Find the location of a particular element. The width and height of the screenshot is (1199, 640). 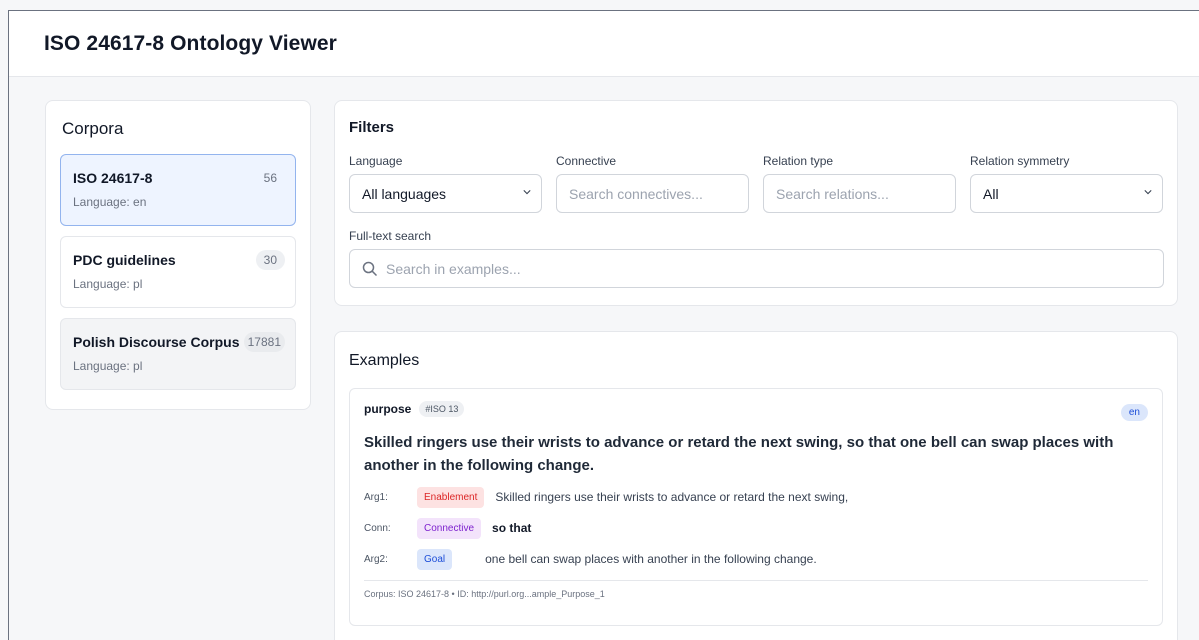

conn-row: Conn: Connective so that is located at coordinates (756, 528).